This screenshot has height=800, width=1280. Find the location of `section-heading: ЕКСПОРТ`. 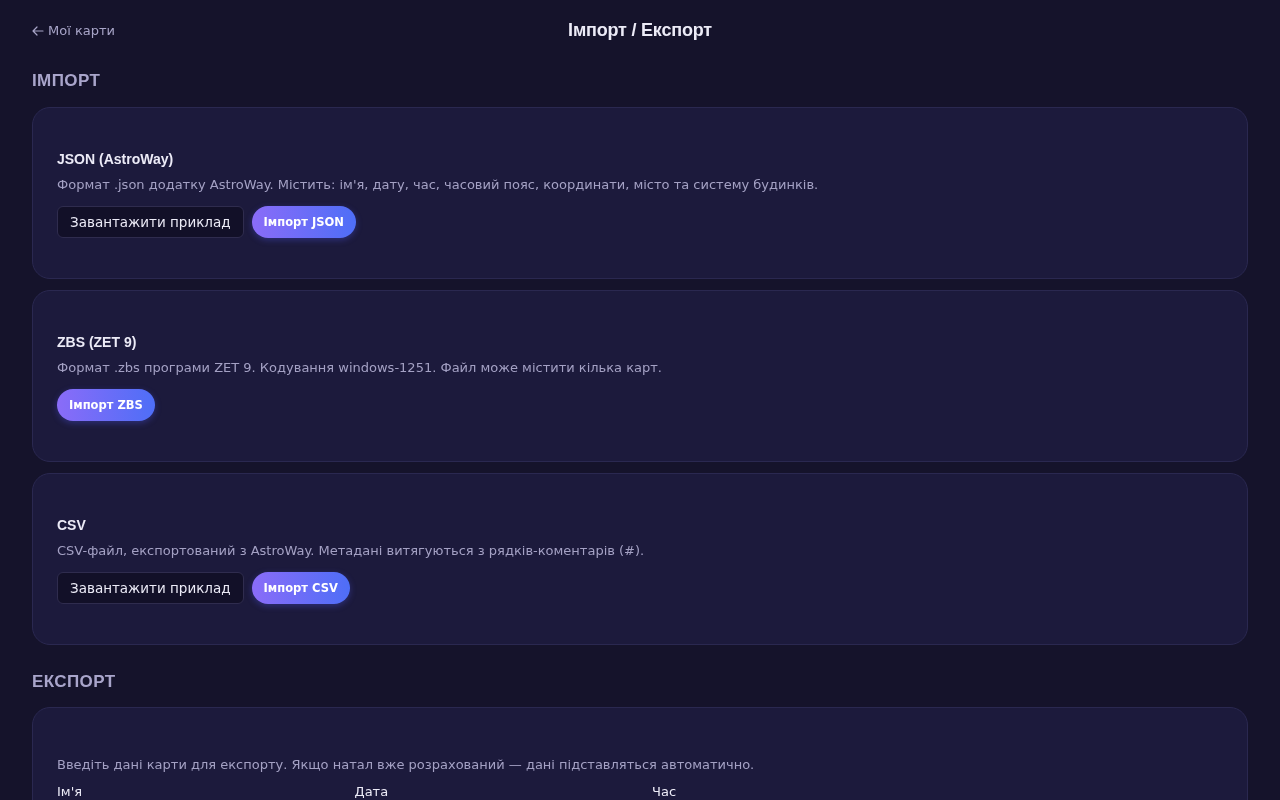

section-heading: ЕКСПОРТ is located at coordinates (74, 682).